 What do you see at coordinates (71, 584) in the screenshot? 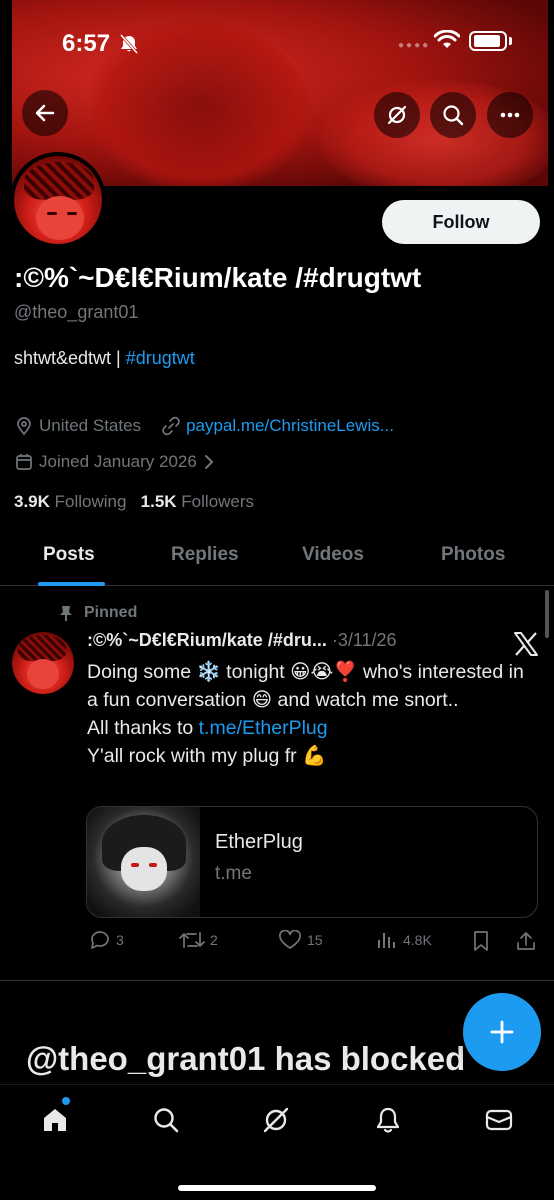
I see `active-tab-indicator` at bounding box center [71, 584].